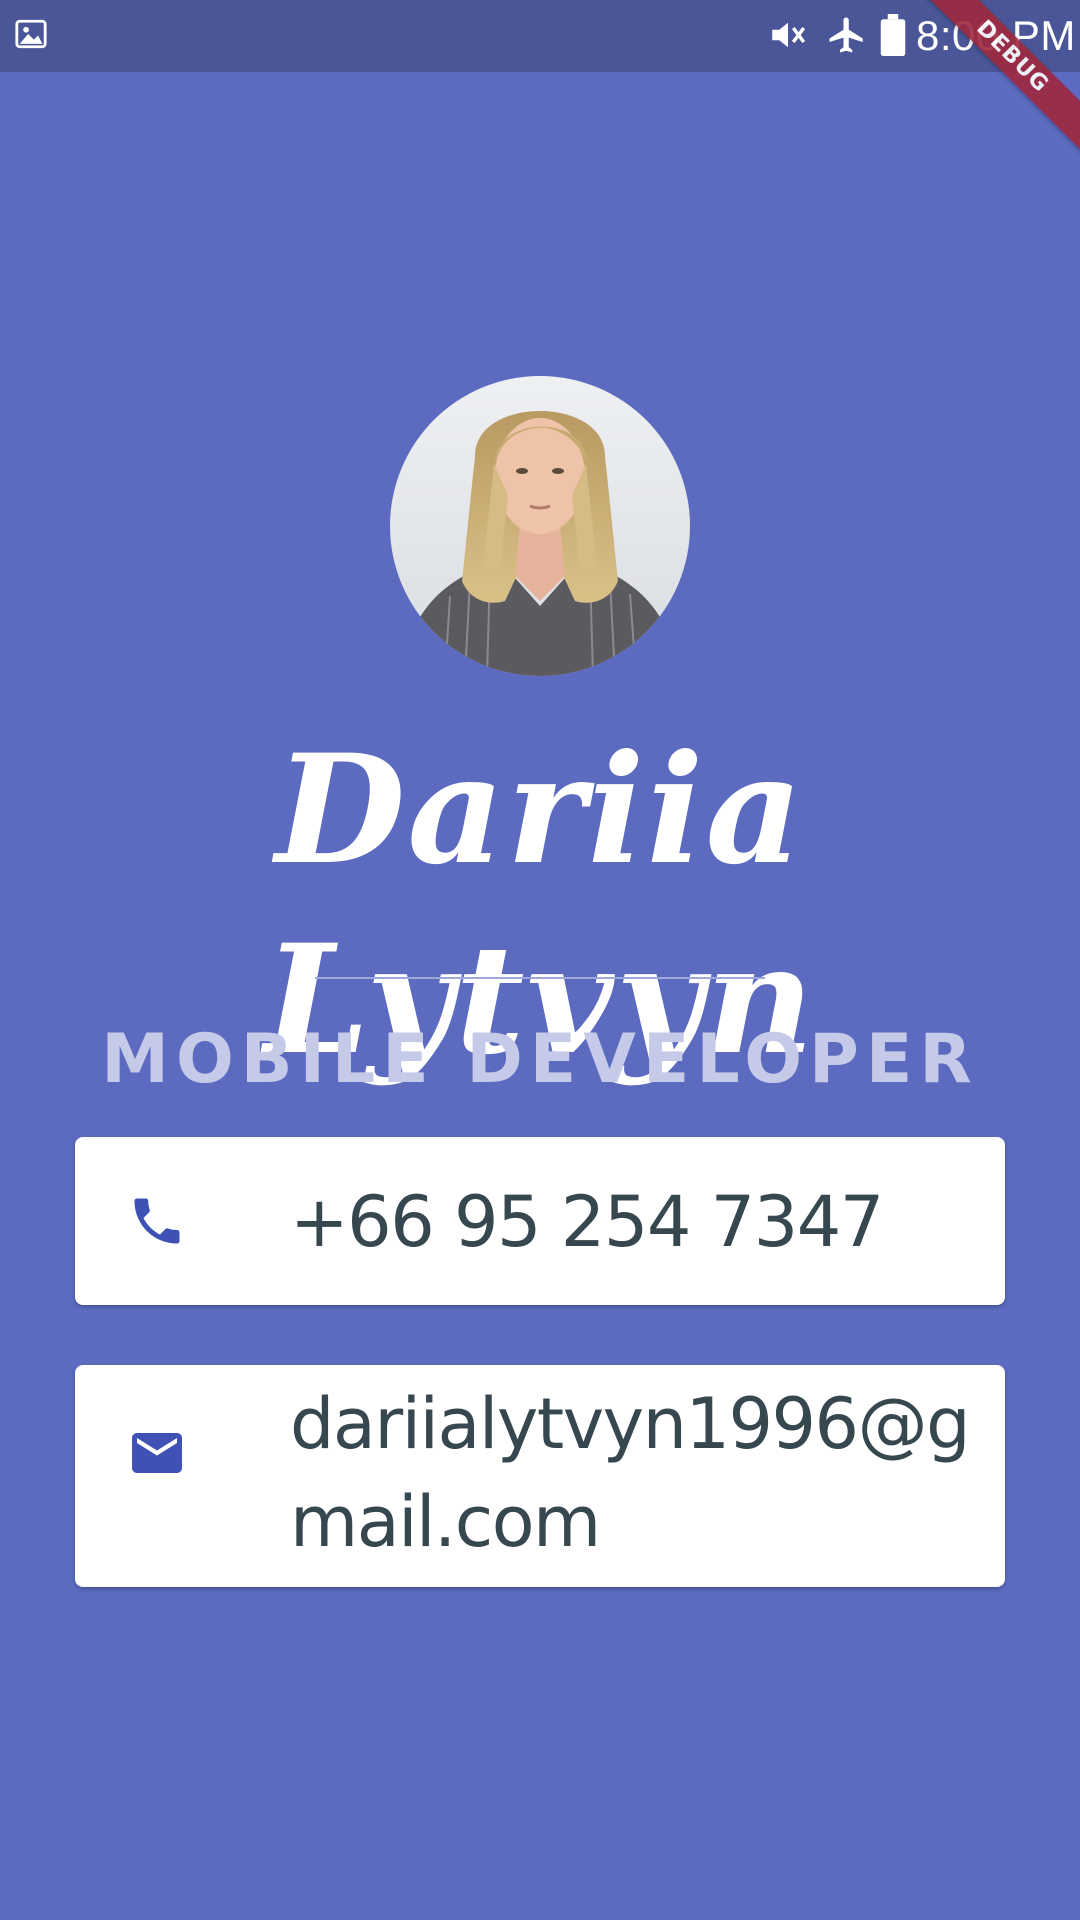  What do you see at coordinates (31, 34) in the screenshot?
I see `gallery-icon` at bounding box center [31, 34].